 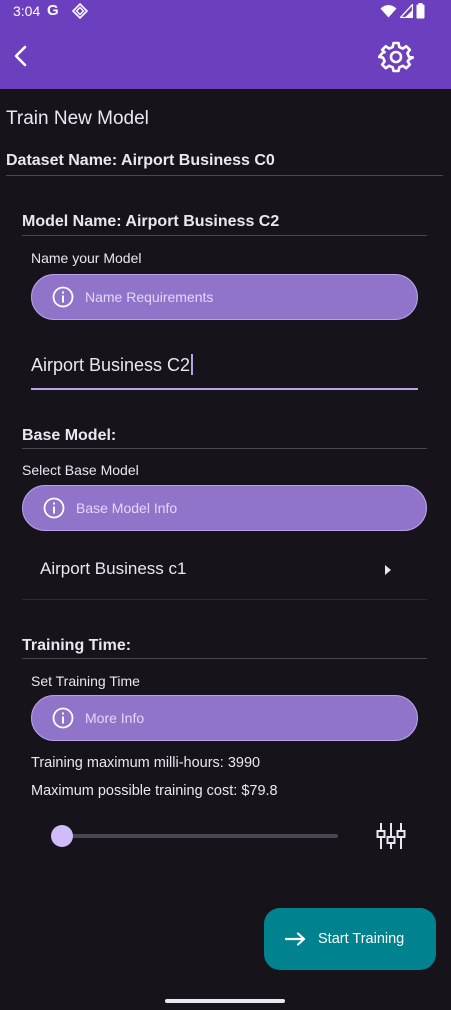 I want to click on page-title: Train New Model, so click(x=77, y=118).